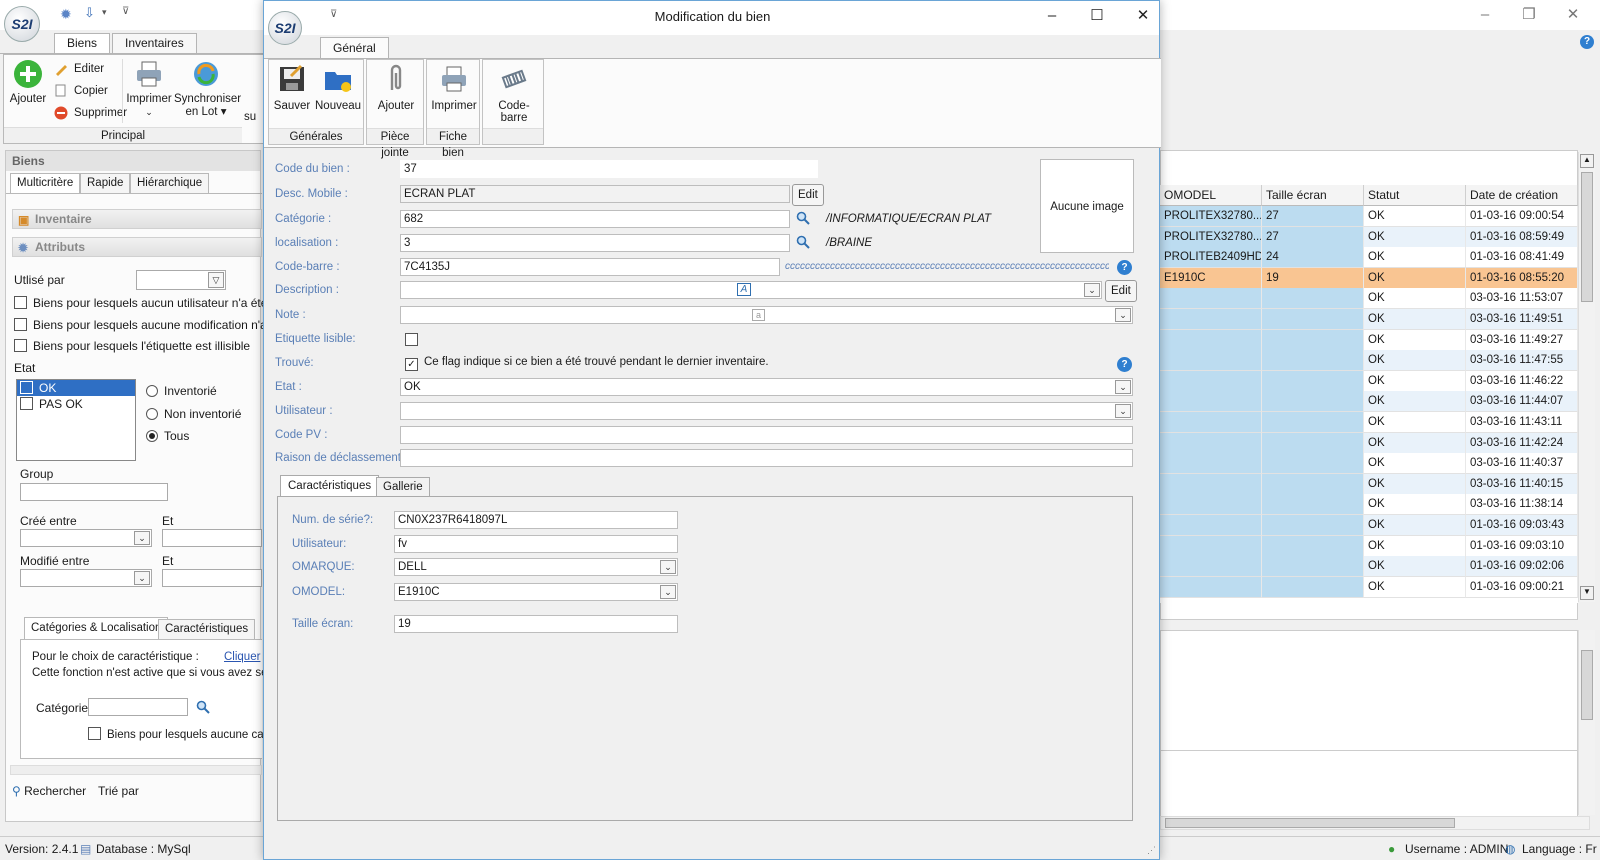 The width and height of the screenshot is (1600, 860). I want to click on dialog-minimize-icon: –, so click(1052, 16).